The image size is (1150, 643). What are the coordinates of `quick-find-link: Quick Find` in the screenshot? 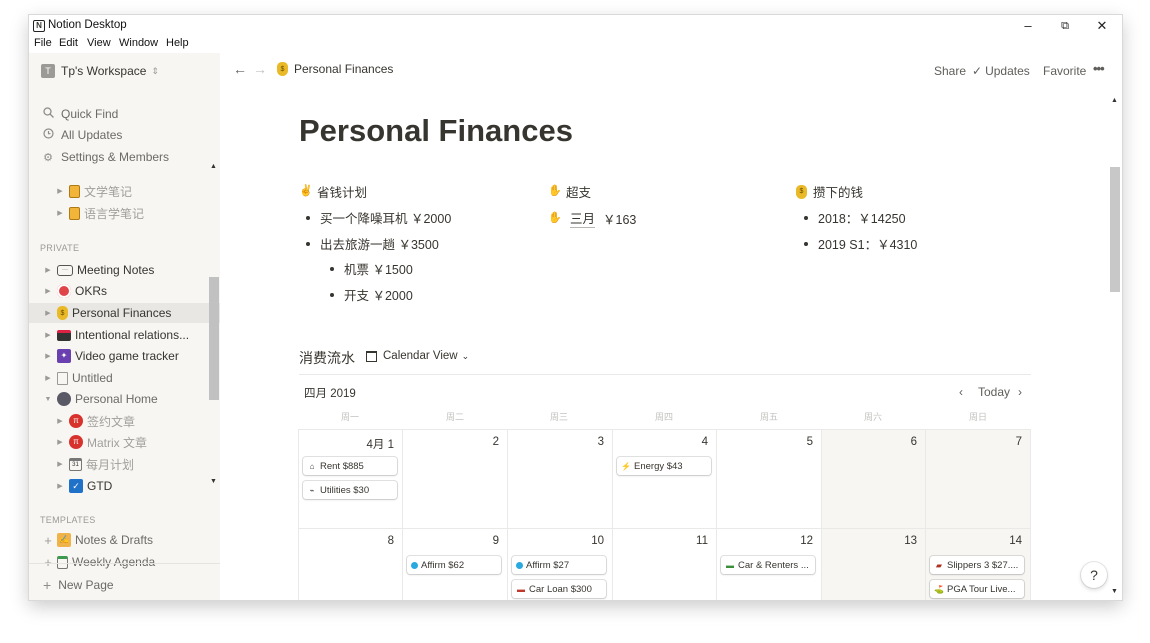 It's located at (79, 114).